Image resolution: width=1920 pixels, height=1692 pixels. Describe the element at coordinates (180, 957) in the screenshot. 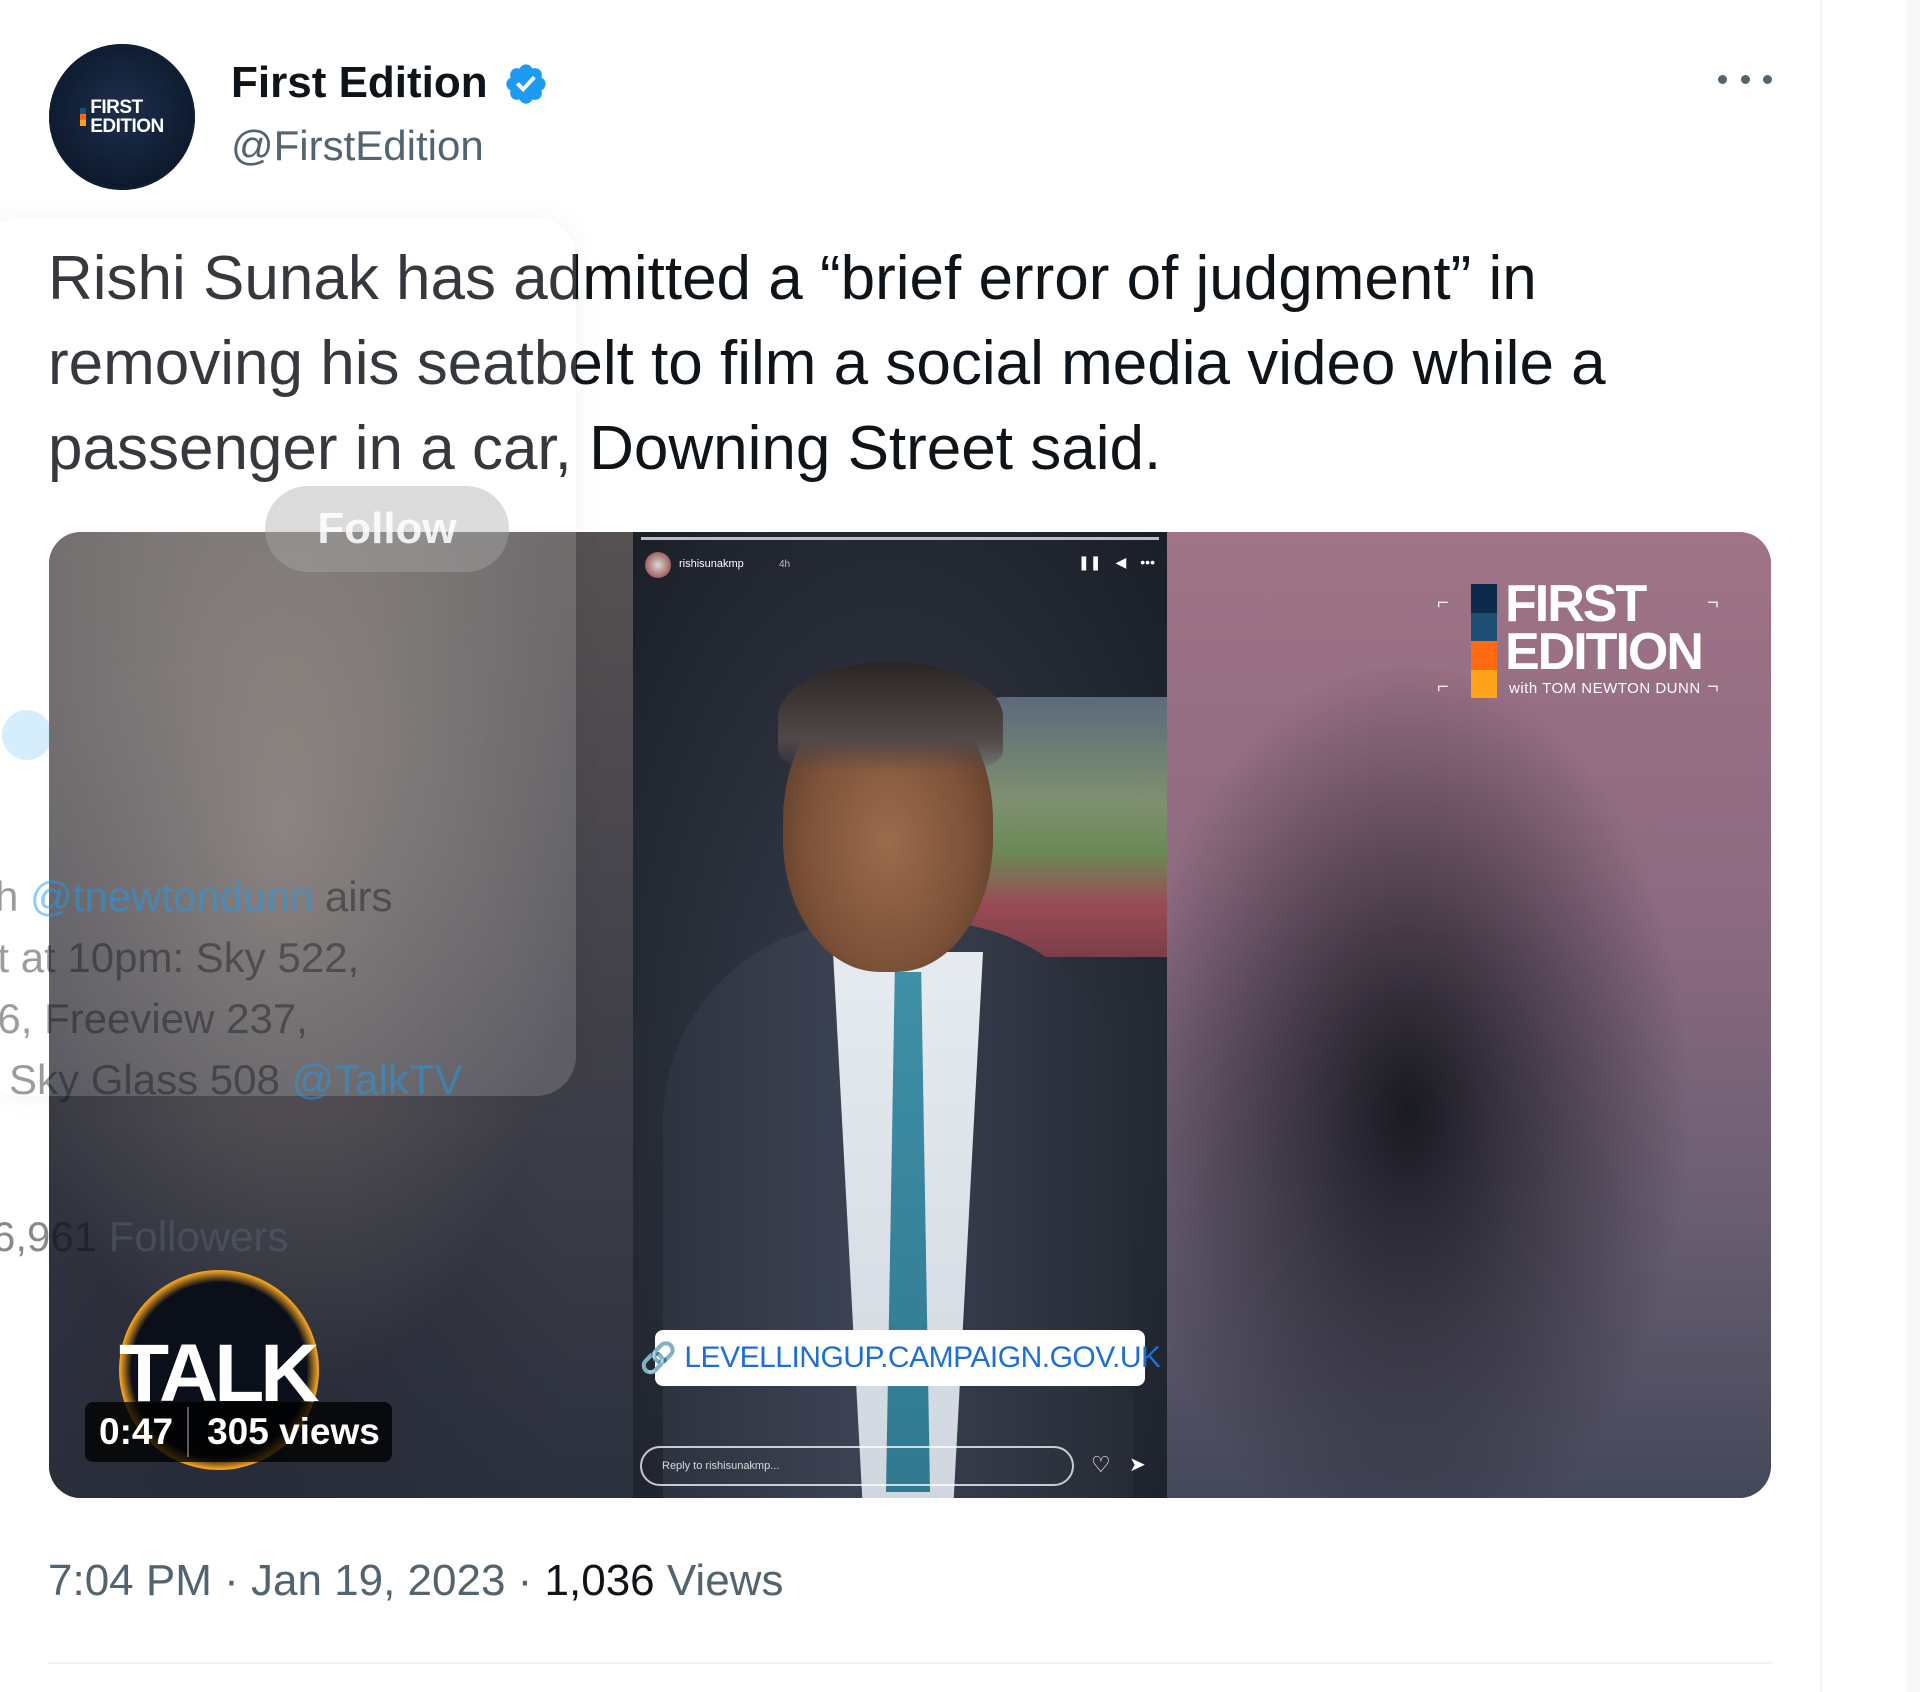

I see `ghost-bio-line2: ht at 10pm: Sky 522,` at that location.